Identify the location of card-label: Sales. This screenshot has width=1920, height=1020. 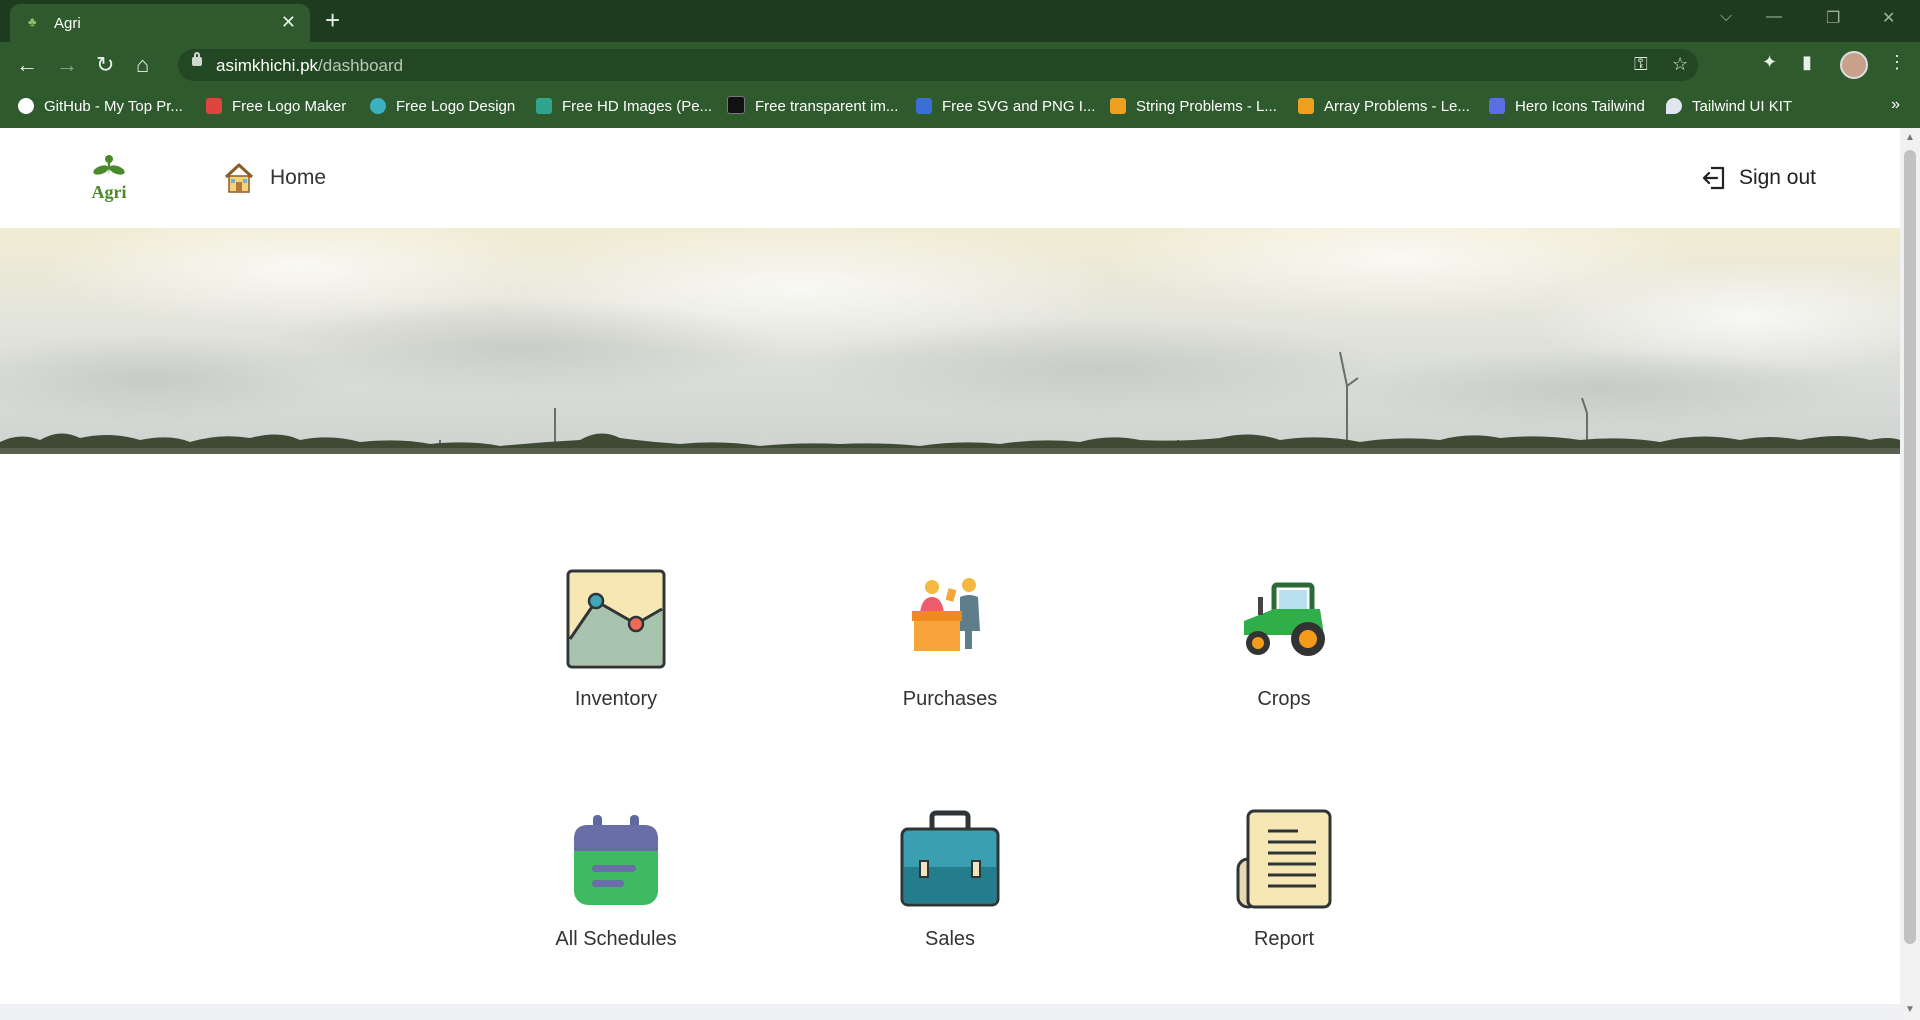
(950, 939).